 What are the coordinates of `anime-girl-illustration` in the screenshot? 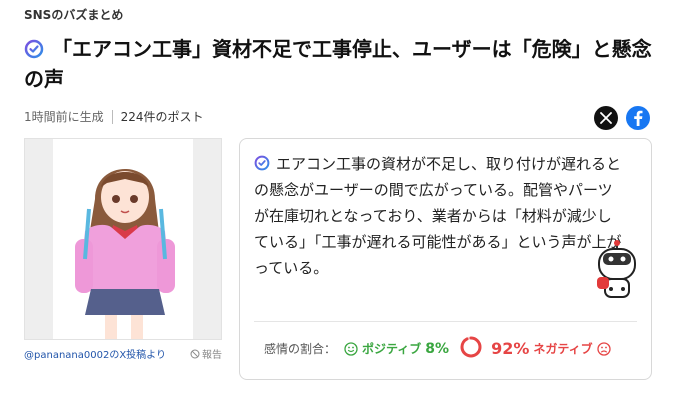 It's located at (123, 239).